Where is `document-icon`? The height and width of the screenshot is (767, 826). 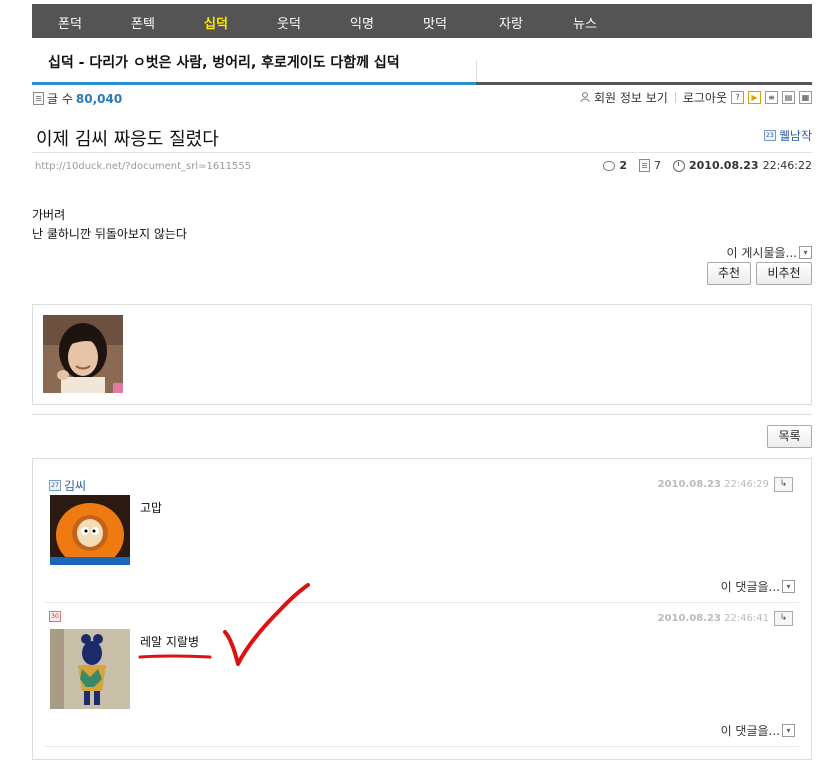
document-icon is located at coordinates (38, 98).